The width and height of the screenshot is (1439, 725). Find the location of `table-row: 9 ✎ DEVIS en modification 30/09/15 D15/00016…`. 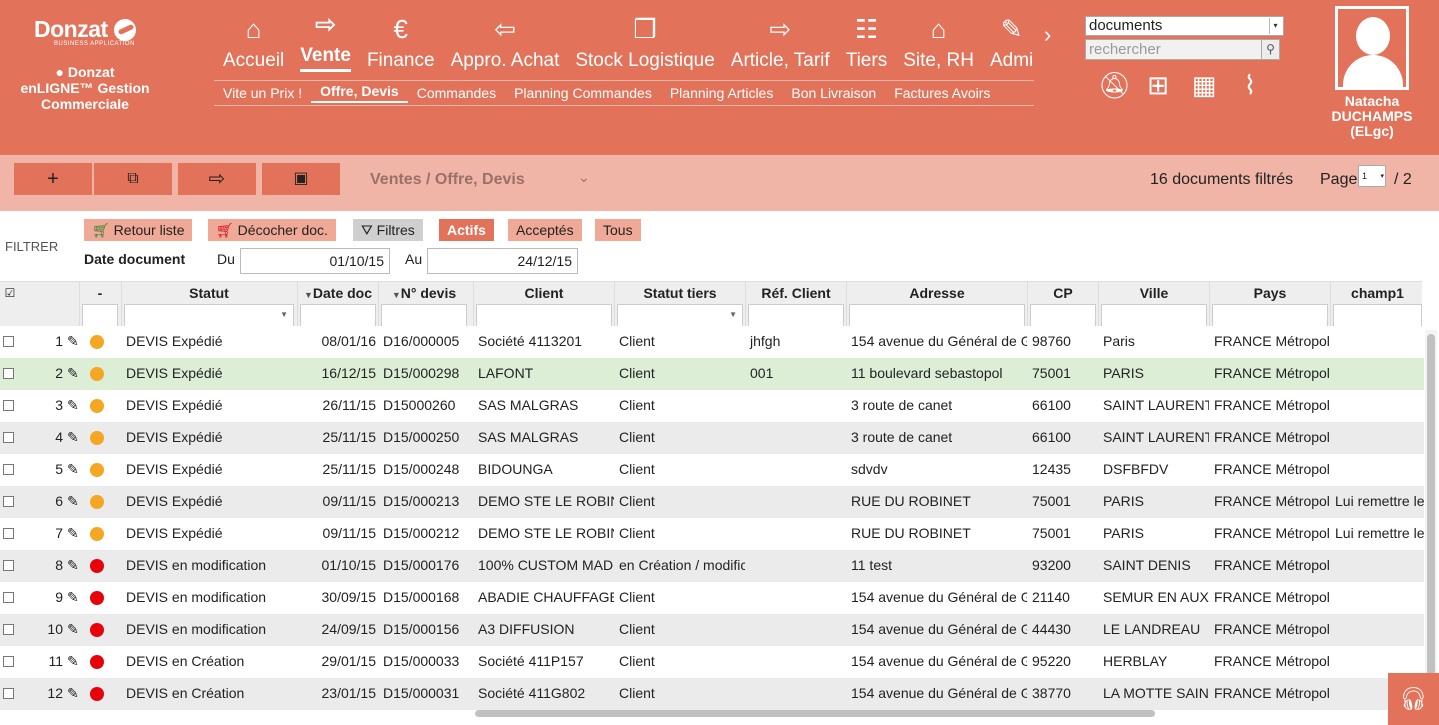

table-row: 9 ✎ DEVIS en modification 30/09/15 D15/00016… is located at coordinates (712, 598).